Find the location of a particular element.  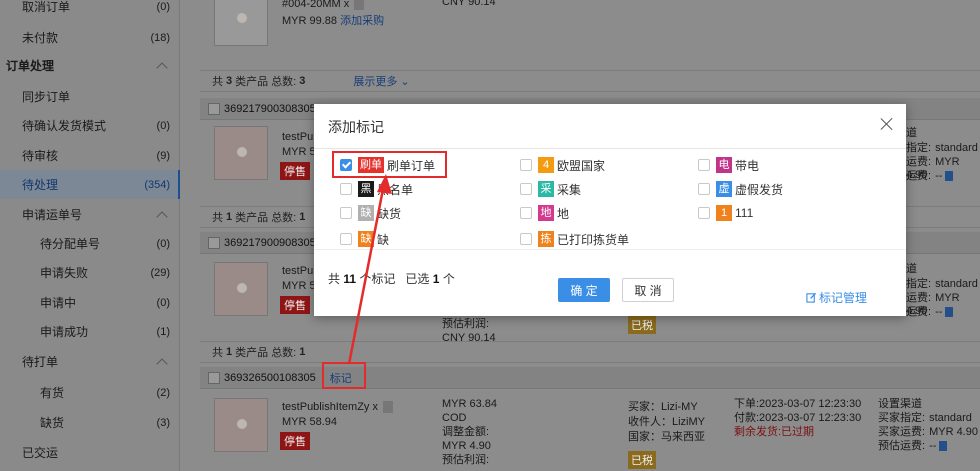

mark-label: 带电 is located at coordinates (747, 165).